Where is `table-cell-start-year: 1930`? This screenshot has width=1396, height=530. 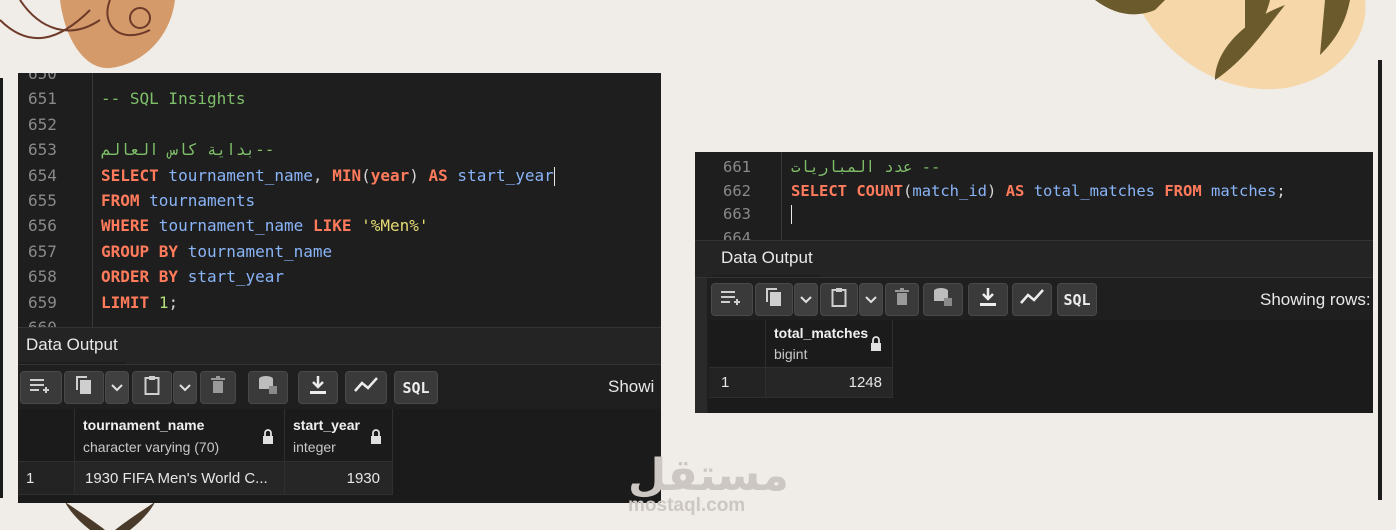 table-cell-start-year: 1930 is located at coordinates (339, 478).